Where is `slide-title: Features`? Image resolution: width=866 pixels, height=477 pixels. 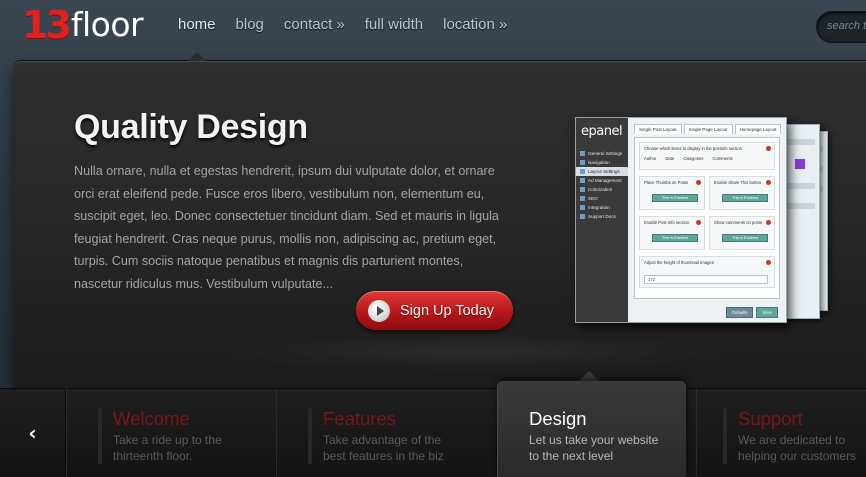
slide-title: Features is located at coordinates (360, 418).